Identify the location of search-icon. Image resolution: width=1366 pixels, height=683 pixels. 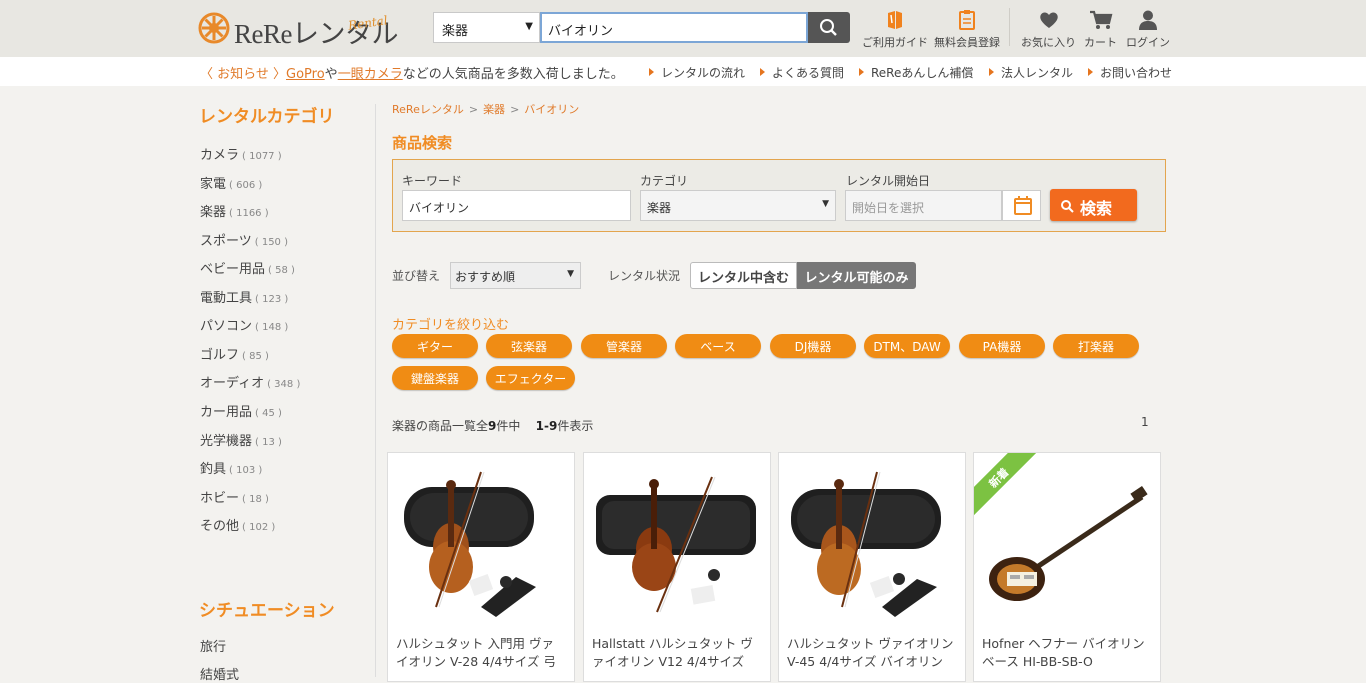
(1067, 206).